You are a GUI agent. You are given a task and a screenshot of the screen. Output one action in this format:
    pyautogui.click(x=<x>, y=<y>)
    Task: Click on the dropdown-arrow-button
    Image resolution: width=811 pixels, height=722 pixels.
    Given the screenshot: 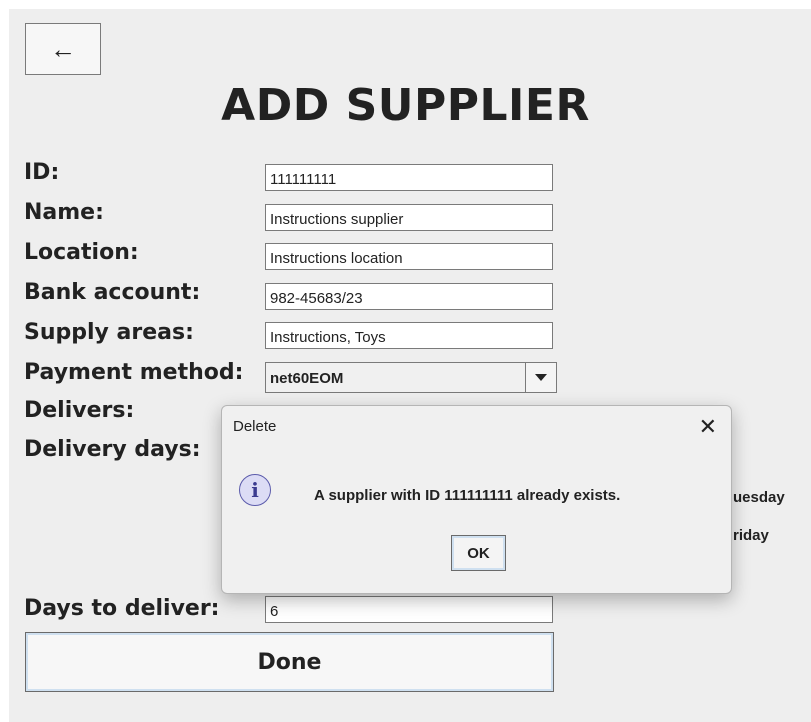 What is the action you would take?
    pyautogui.click(x=540, y=377)
    